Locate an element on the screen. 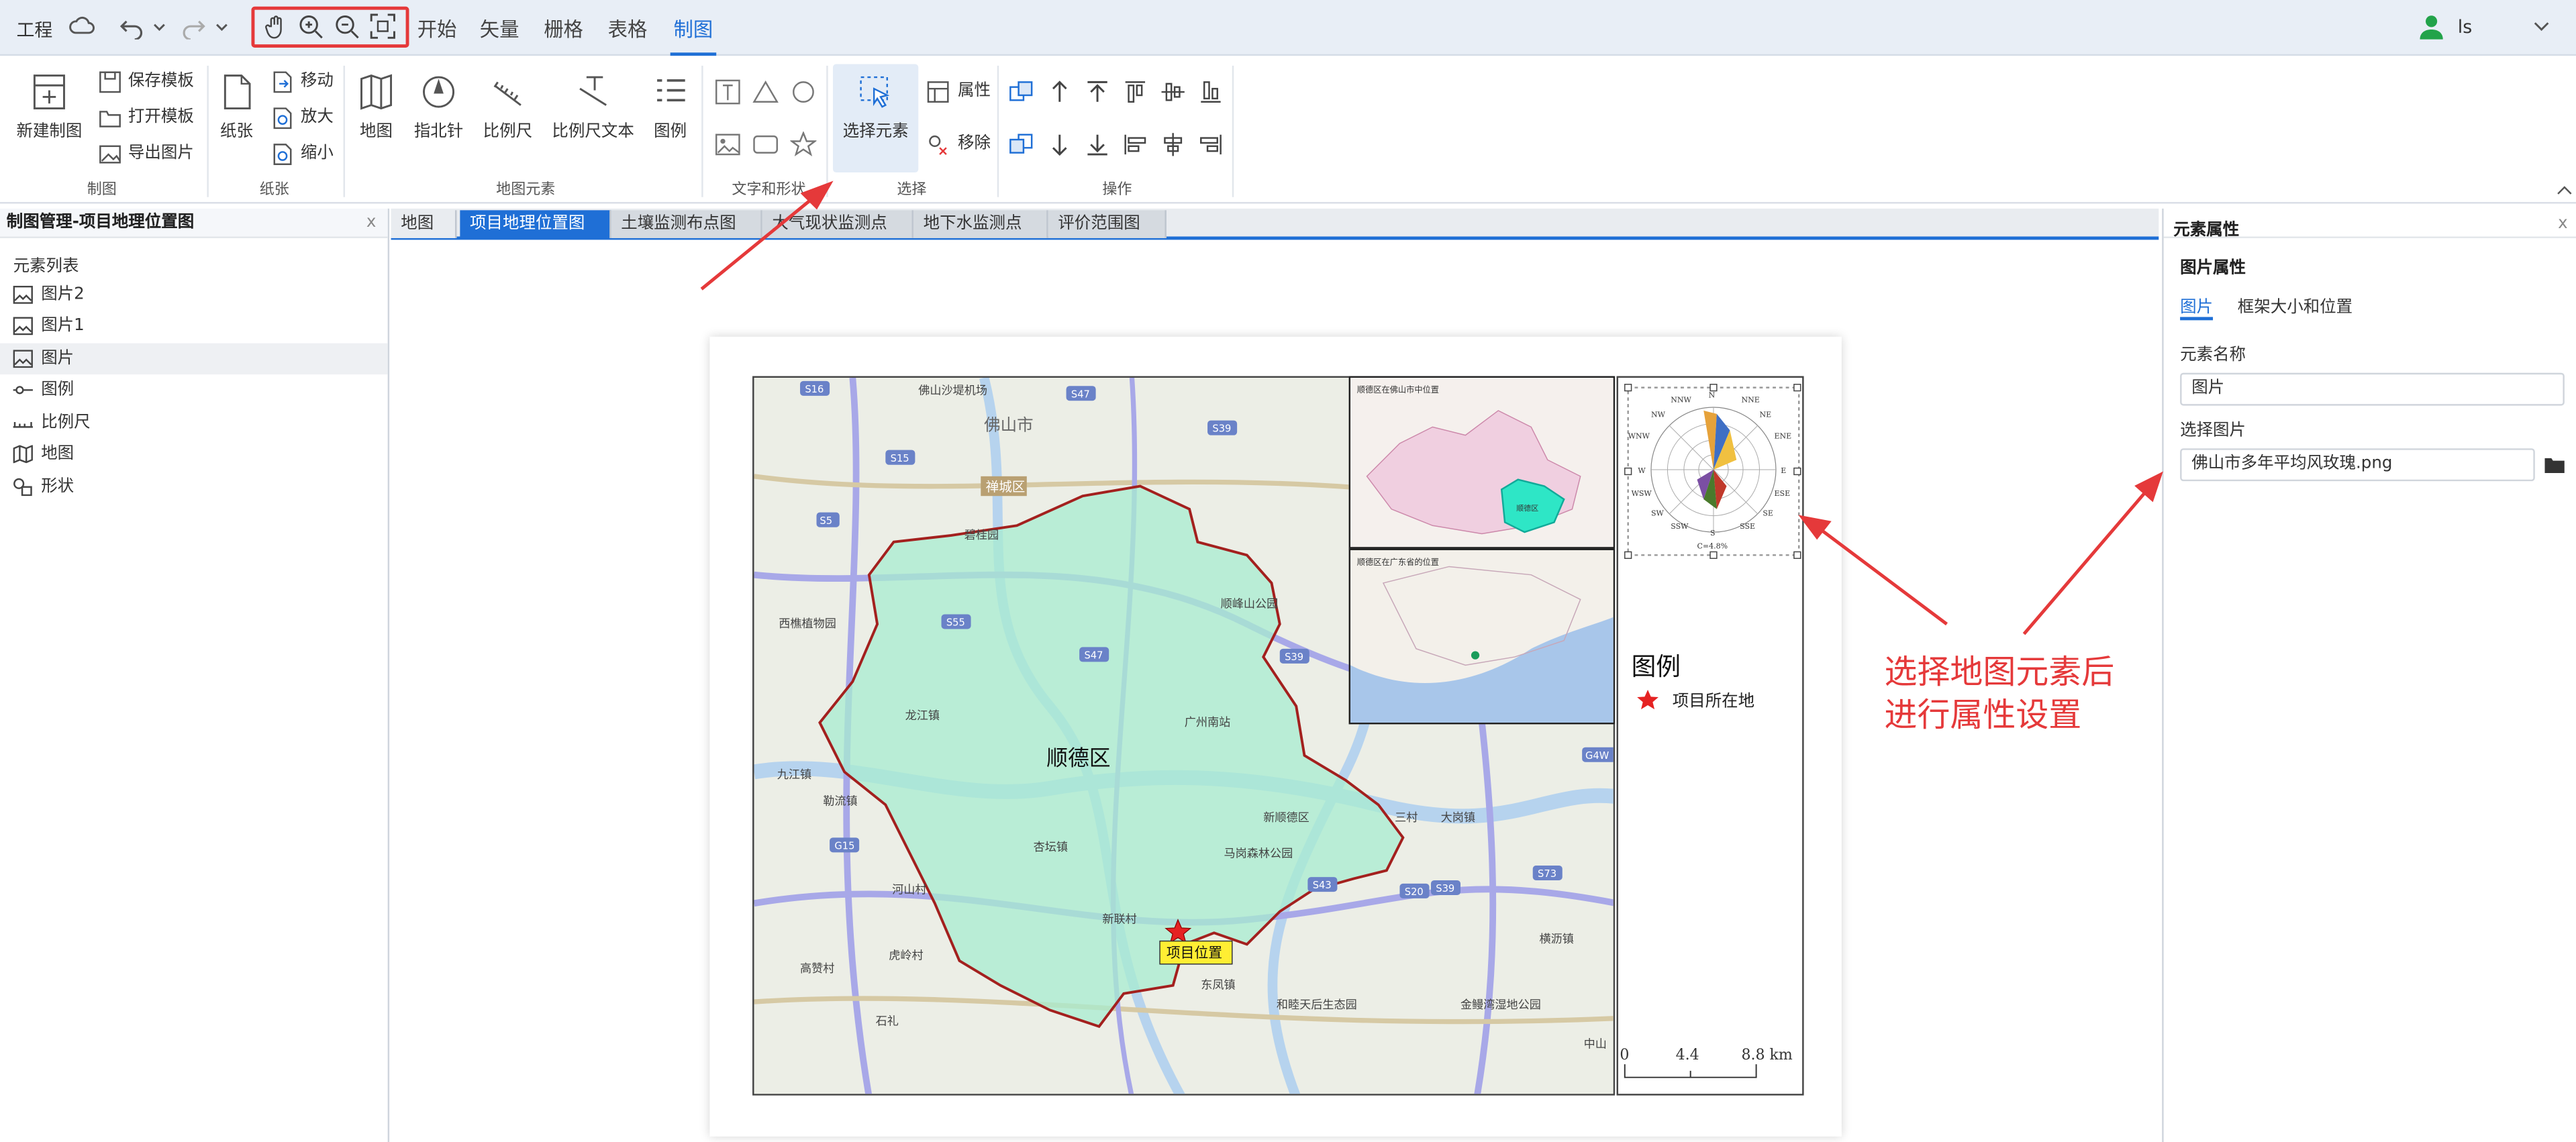 The image size is (2576, 1142). arrow-to-select-element is located at coordinates (760, 241).